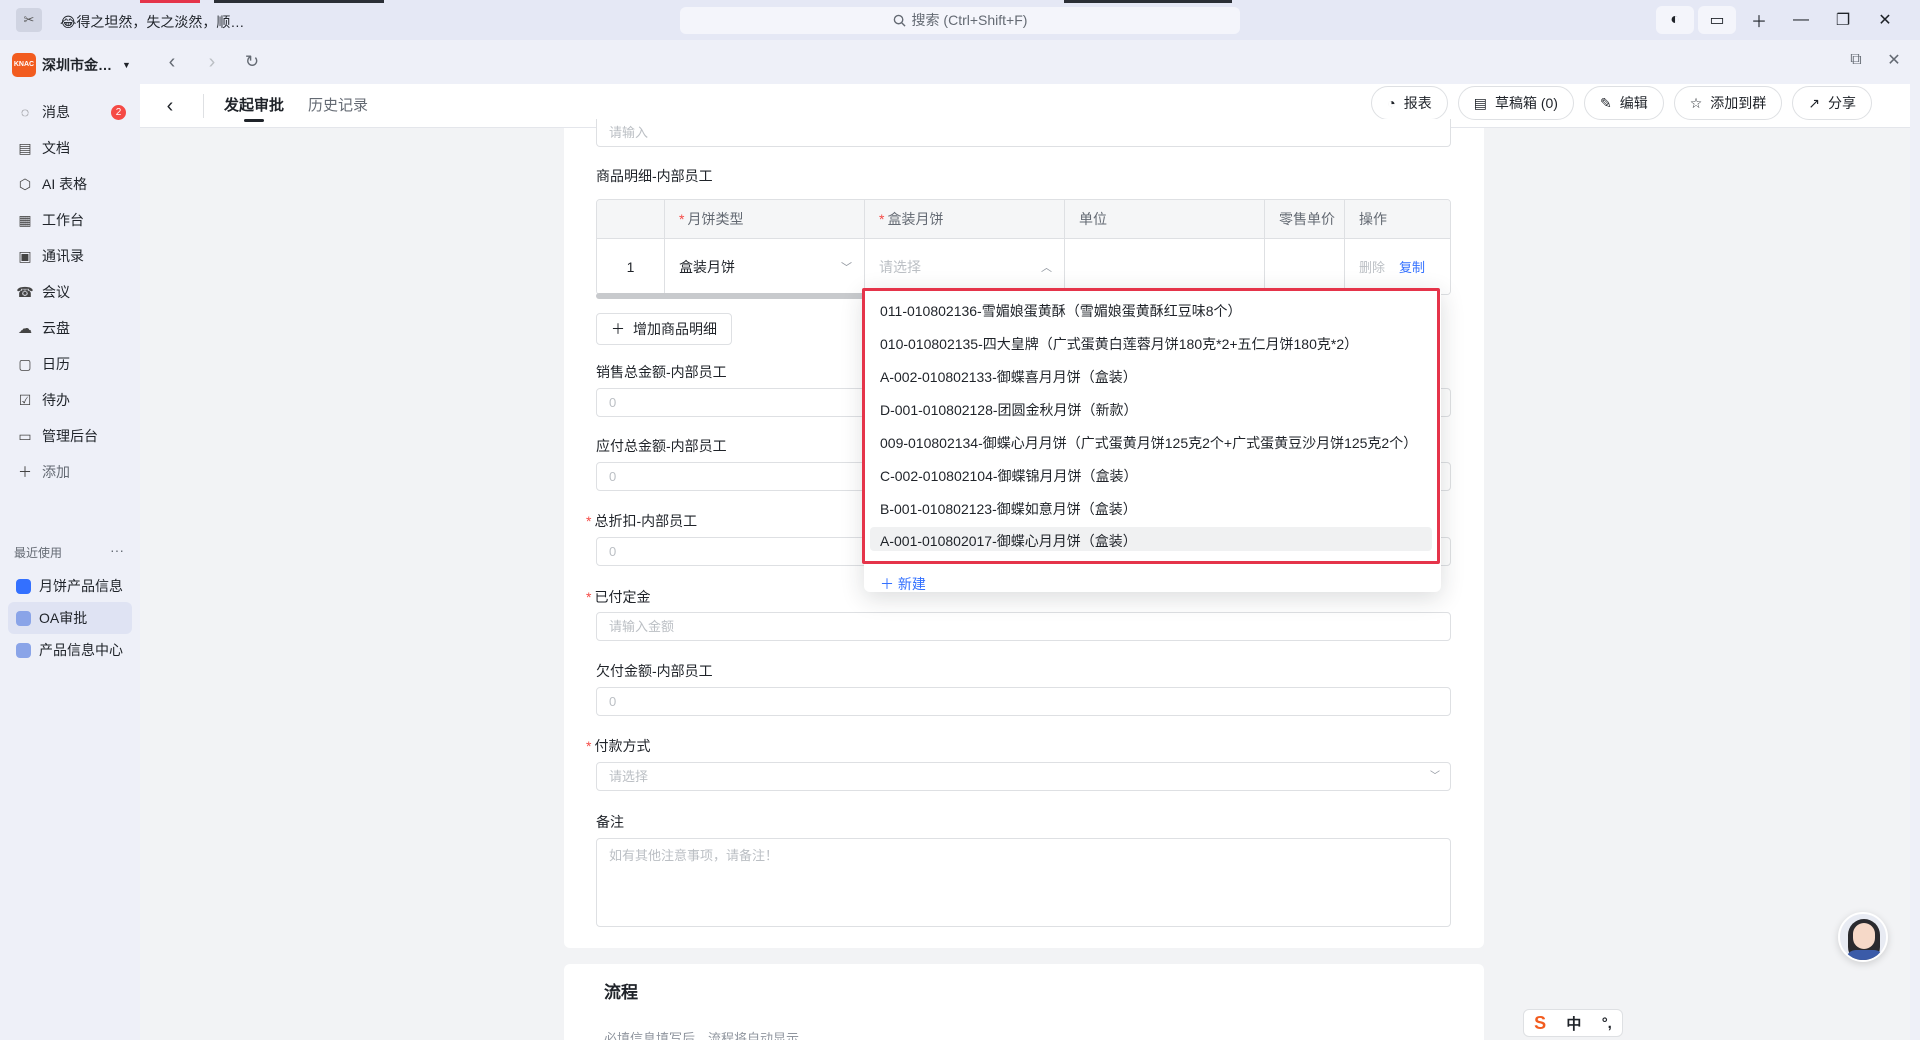 The height and width of the screenshot is (1040, 1920). Describe the element at coordinates (1023, 882) in the screenshot. I see `remark-textarea: 如有其他注意事项，请备注！` at that location.